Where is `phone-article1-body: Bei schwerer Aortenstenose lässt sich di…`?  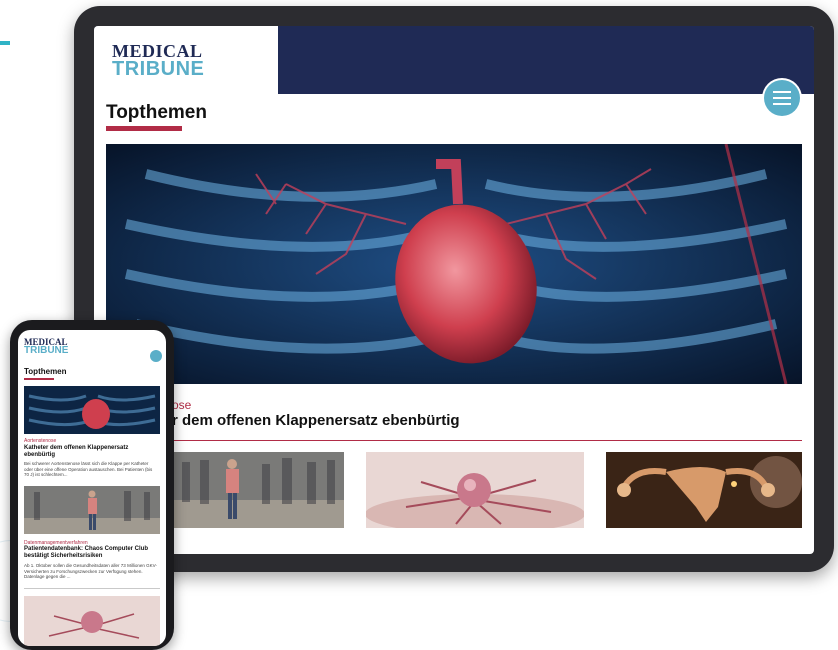 phone-article1-body: Bei schwerer Aortenstenose lässt sich di… is located at coordinates (88, 469).